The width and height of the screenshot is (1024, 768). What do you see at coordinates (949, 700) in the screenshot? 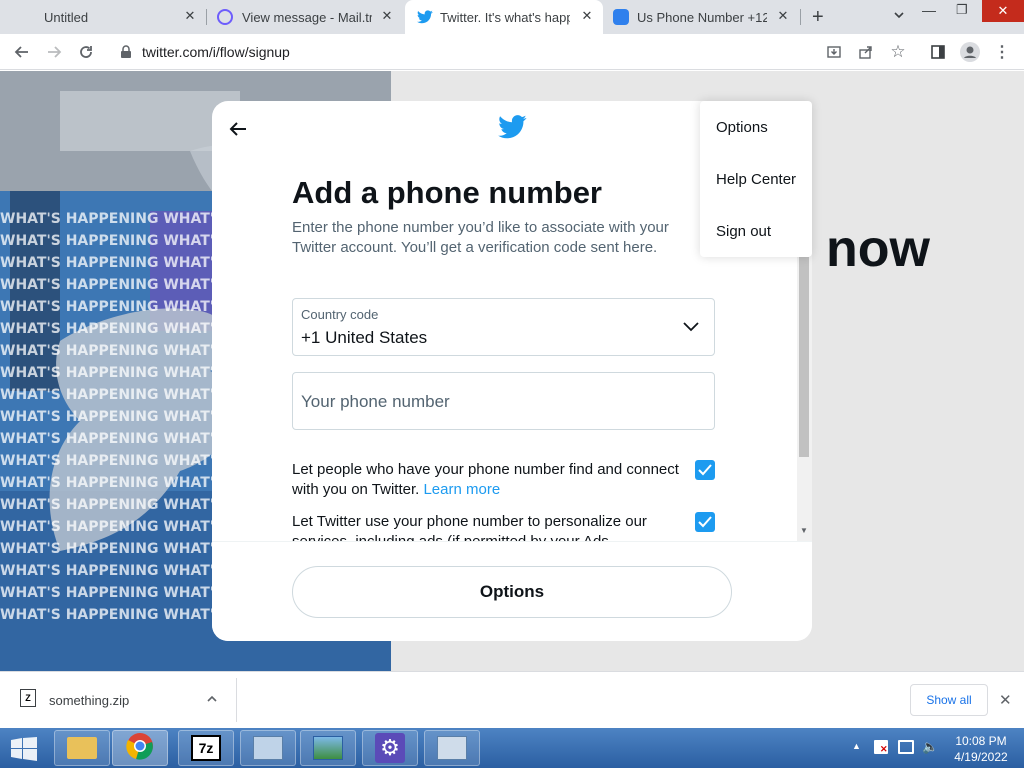
I see `show-all-button: Show all` at bounding box center [949, 700].